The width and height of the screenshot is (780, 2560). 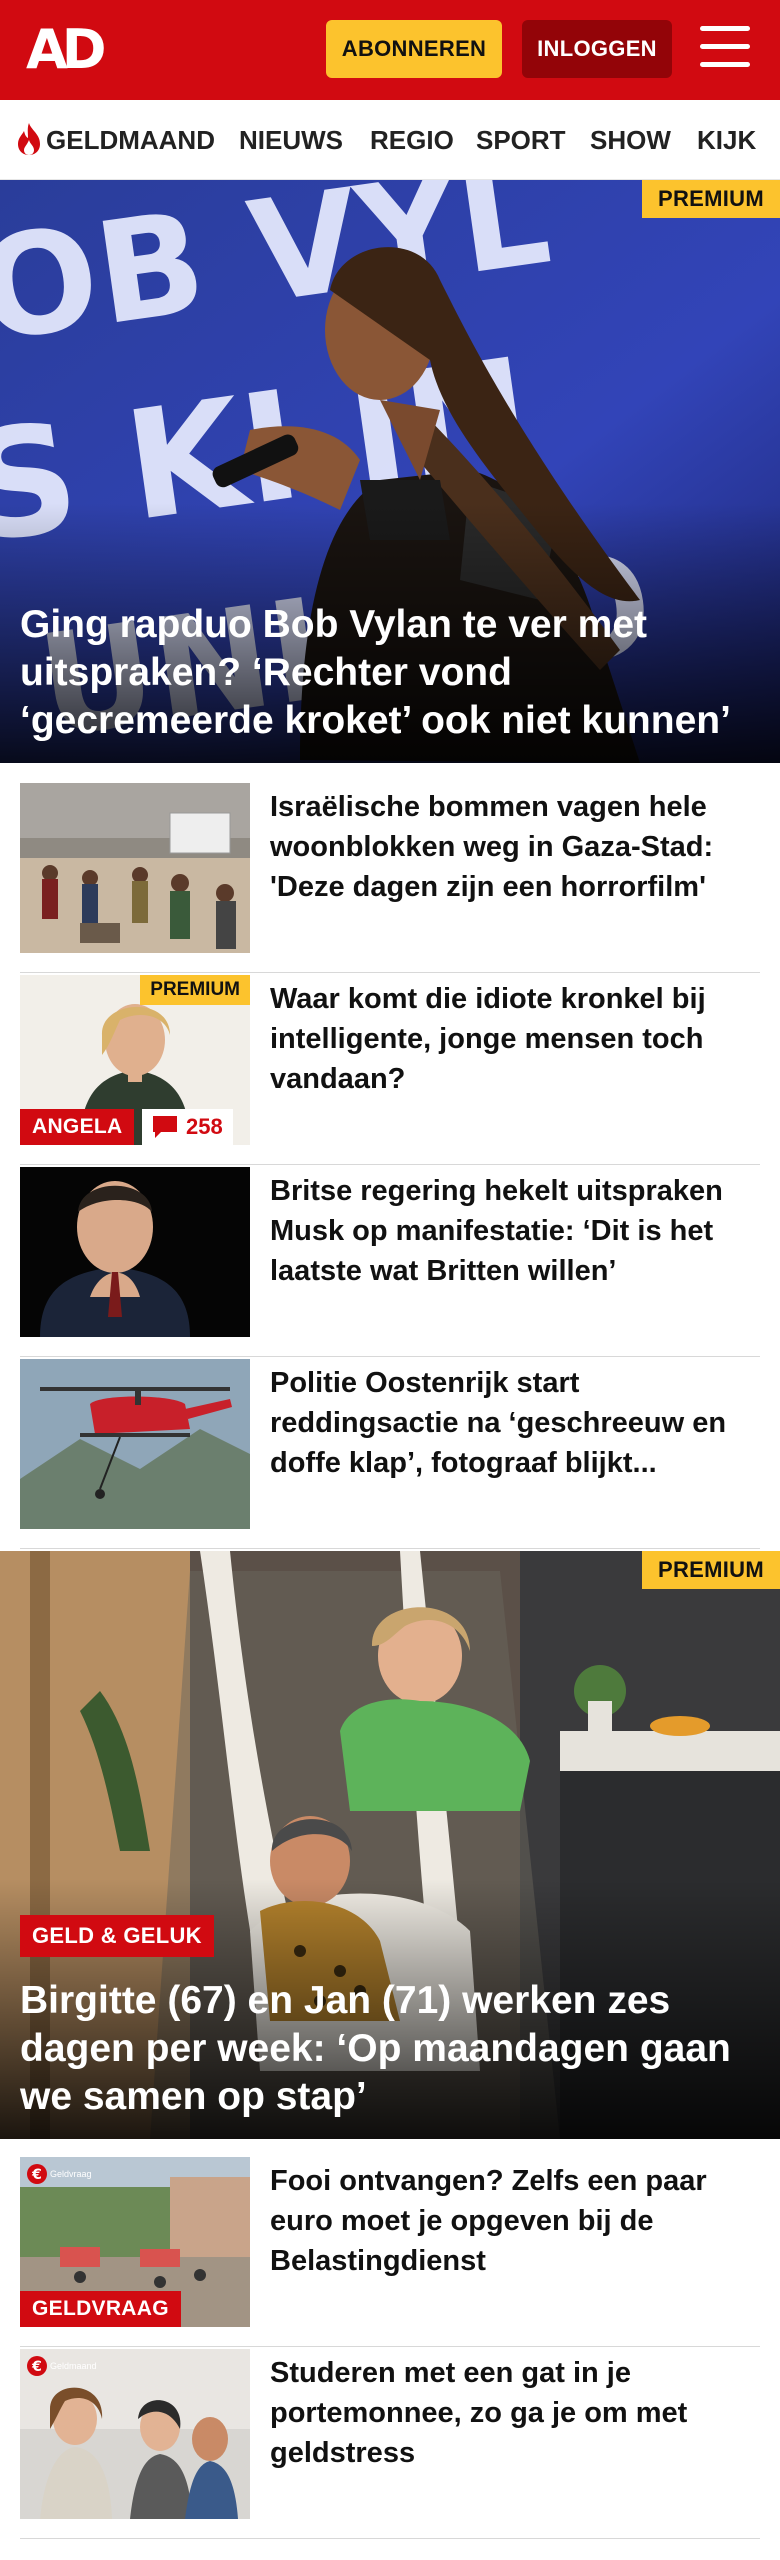 What do you see at coordinates (135, 2434) in the screenshot?
I see `article-thumbnail: € Geldmaand` at bounding box center [135, 2434].